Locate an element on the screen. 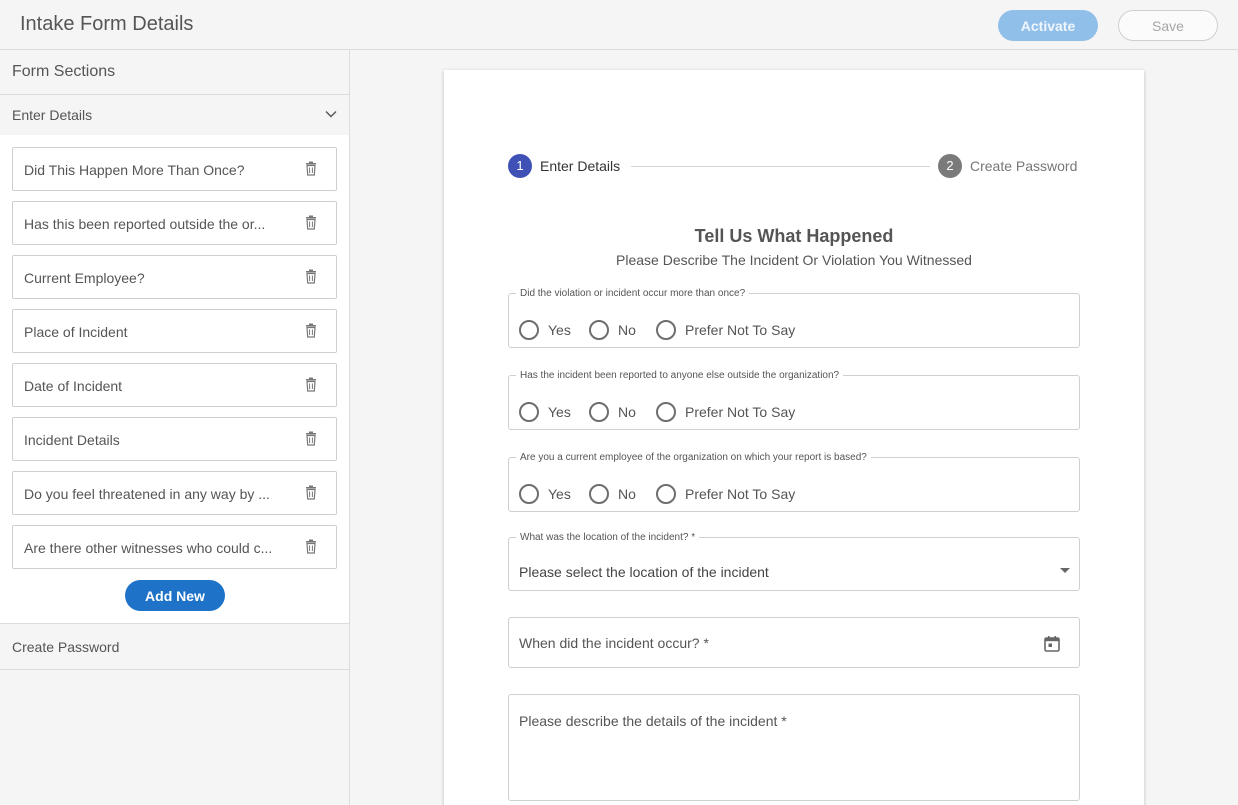 The height and width of the screenshot is (805, 1238). list-item: Current Employee? is located at coordinates (174, 277).